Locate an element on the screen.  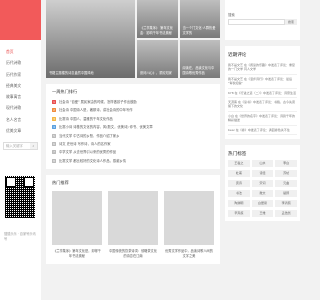
search-widget: 搜索 搜索 is located at coordinates (262, 20).